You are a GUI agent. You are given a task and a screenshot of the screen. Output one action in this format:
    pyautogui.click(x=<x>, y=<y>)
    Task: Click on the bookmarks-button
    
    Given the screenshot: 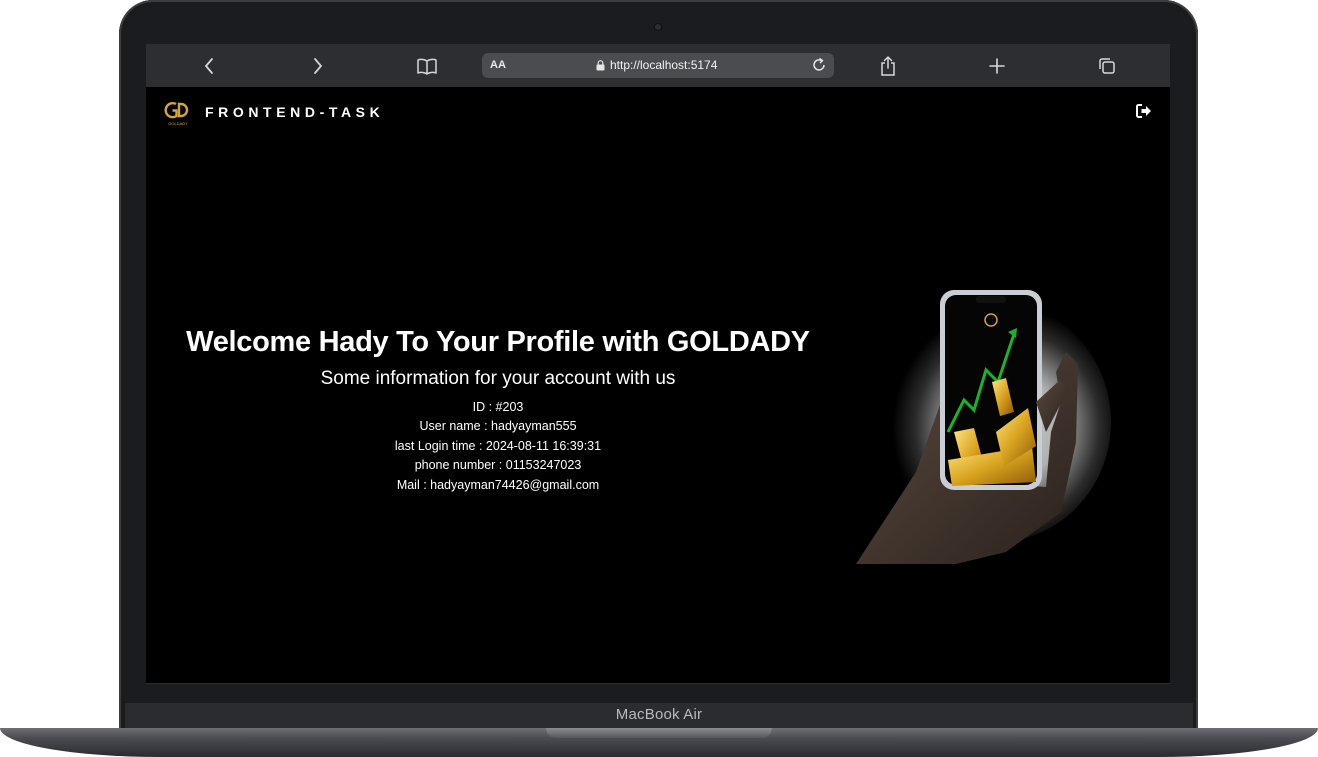 What is the action you would take?
    pyautogui.click(x=427, y=66)
    